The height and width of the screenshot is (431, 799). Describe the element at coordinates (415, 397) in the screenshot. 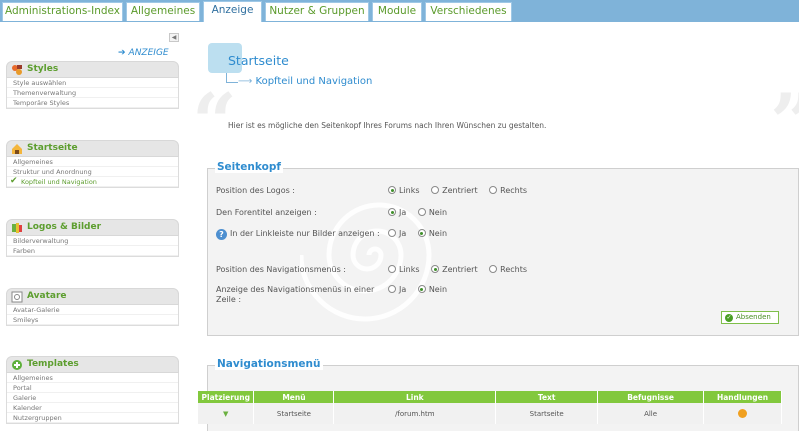

I see `column-header: Link` at that location.